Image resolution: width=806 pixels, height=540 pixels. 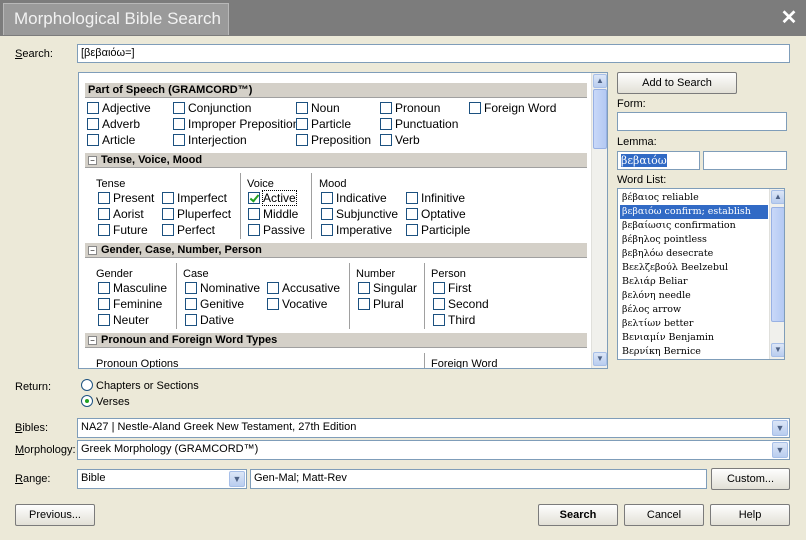 I want to click on cb-noun: Noun, so click(x=318, y=108).